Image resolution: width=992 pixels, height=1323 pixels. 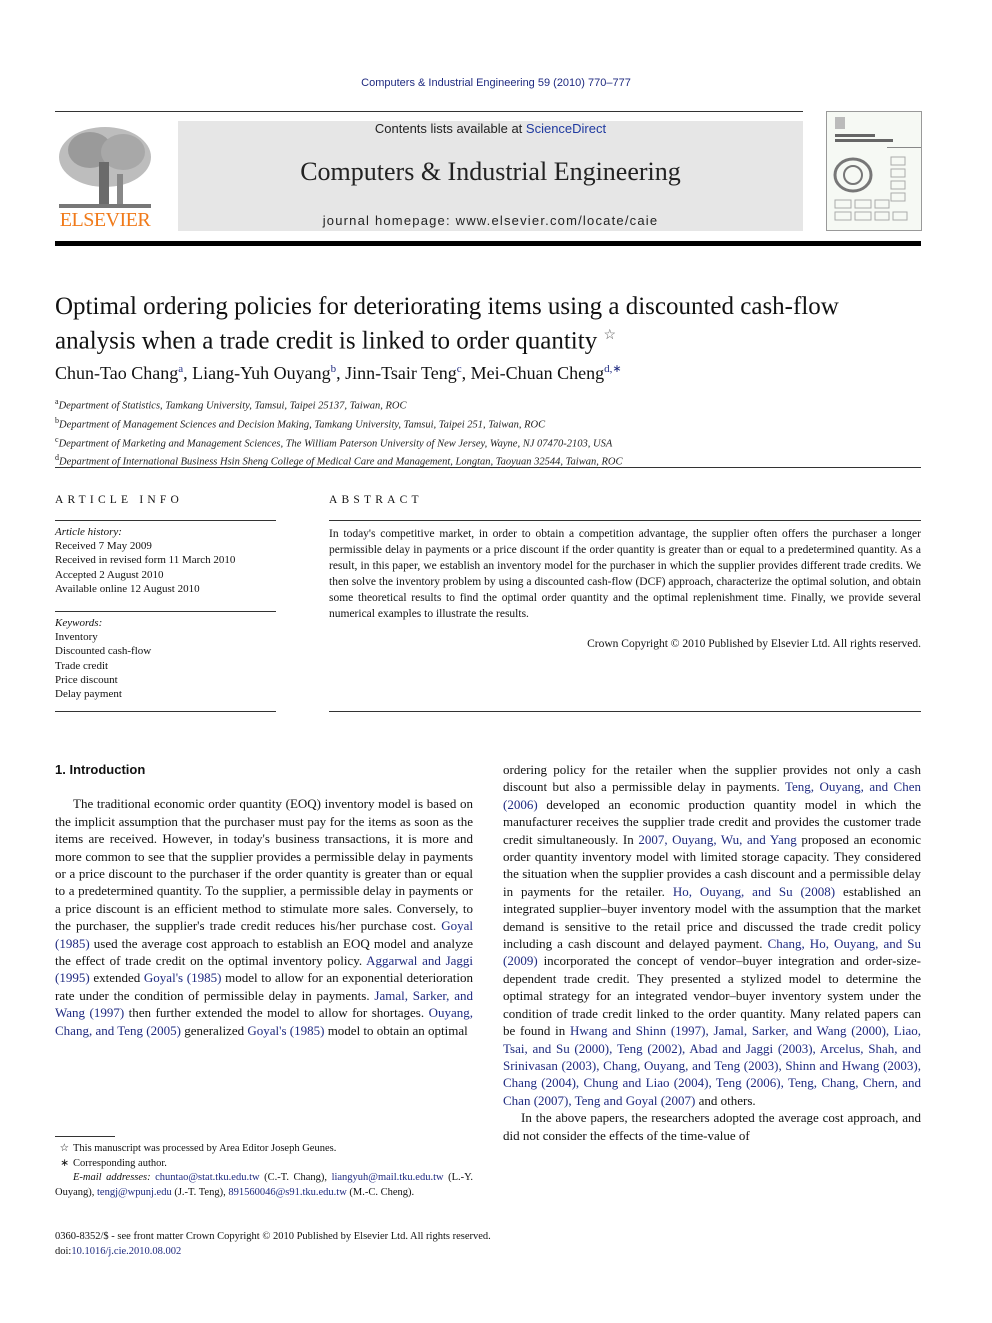 What do you see at coordinates (609, 335) in the screenshot?
I see `star-footnote-icon: ☆` at bounding box center [609, 335].